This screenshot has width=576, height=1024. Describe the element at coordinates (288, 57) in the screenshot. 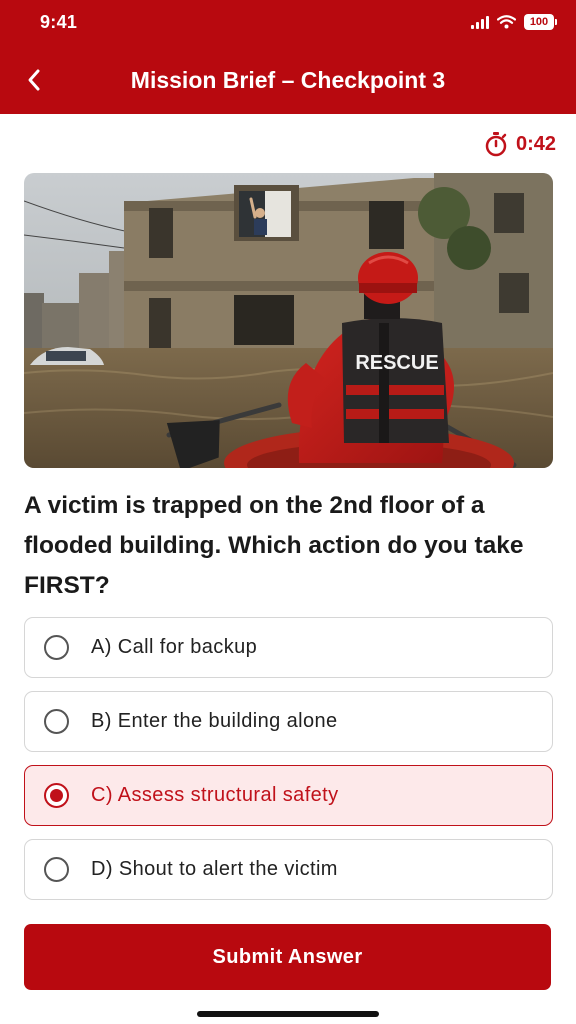

I see `app-header: 9:41 100 Mission Brief – Checkpoint 3` at that location.